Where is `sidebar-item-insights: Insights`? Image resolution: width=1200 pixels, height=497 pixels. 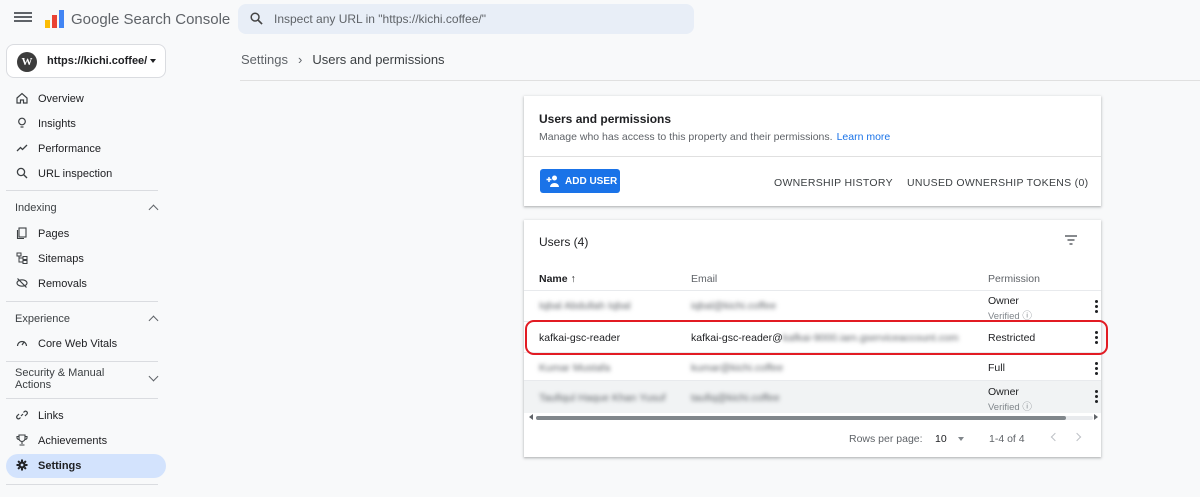 sidebar-item-insights: Insights is located at coordinates (86, 124).